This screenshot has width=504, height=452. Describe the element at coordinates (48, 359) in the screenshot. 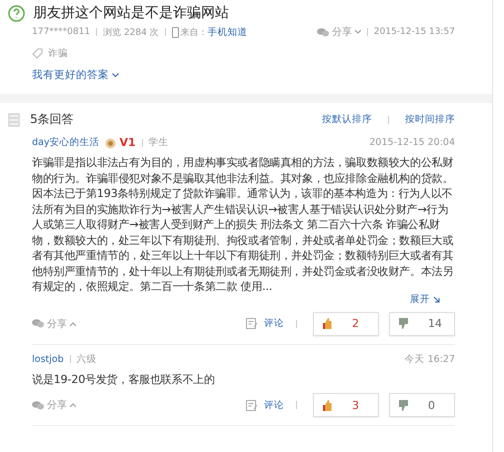

I see `answerer-name: lostjob` at that location.